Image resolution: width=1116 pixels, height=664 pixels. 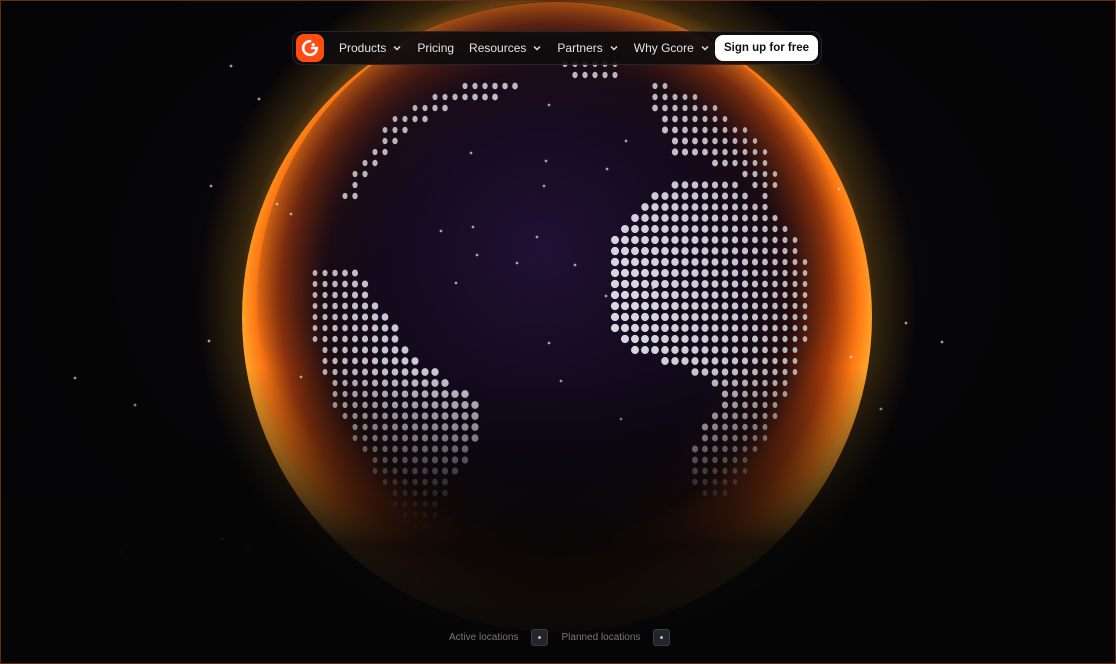 I want to click on nav-products: Products, so click(x=370, y=48).